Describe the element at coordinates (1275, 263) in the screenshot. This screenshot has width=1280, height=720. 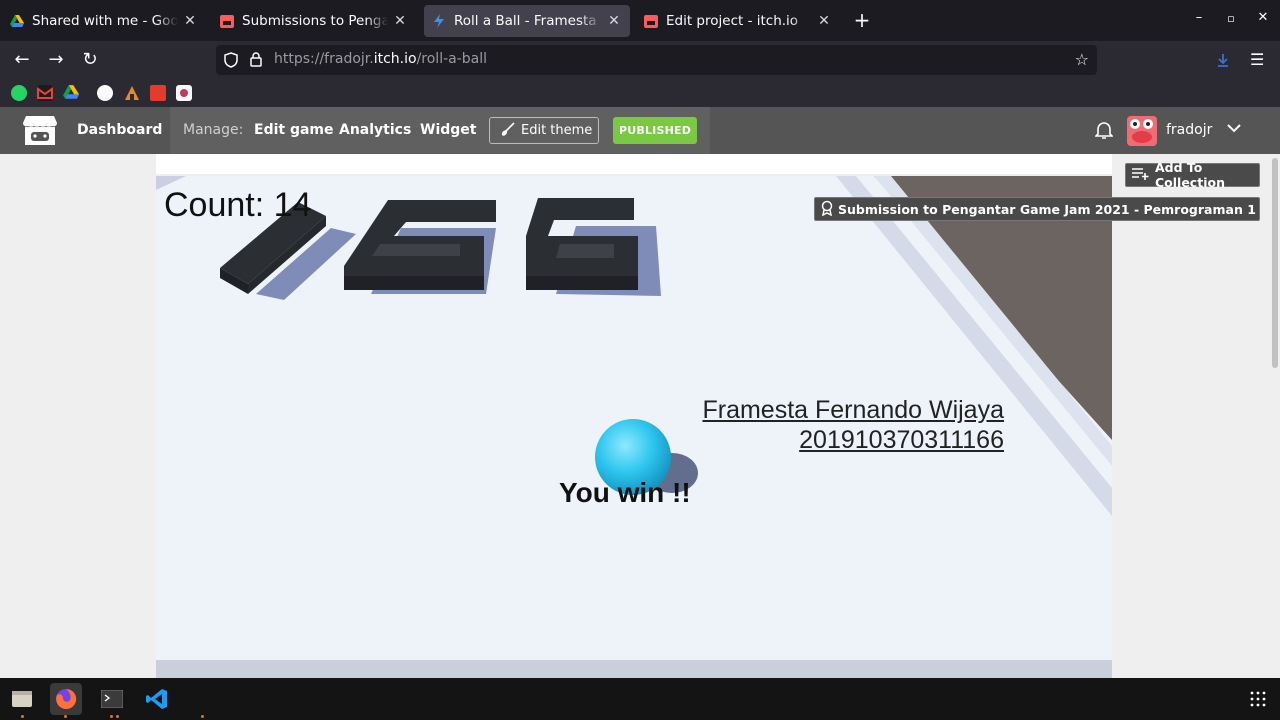
I see `scrollbar-thumb` at that location.